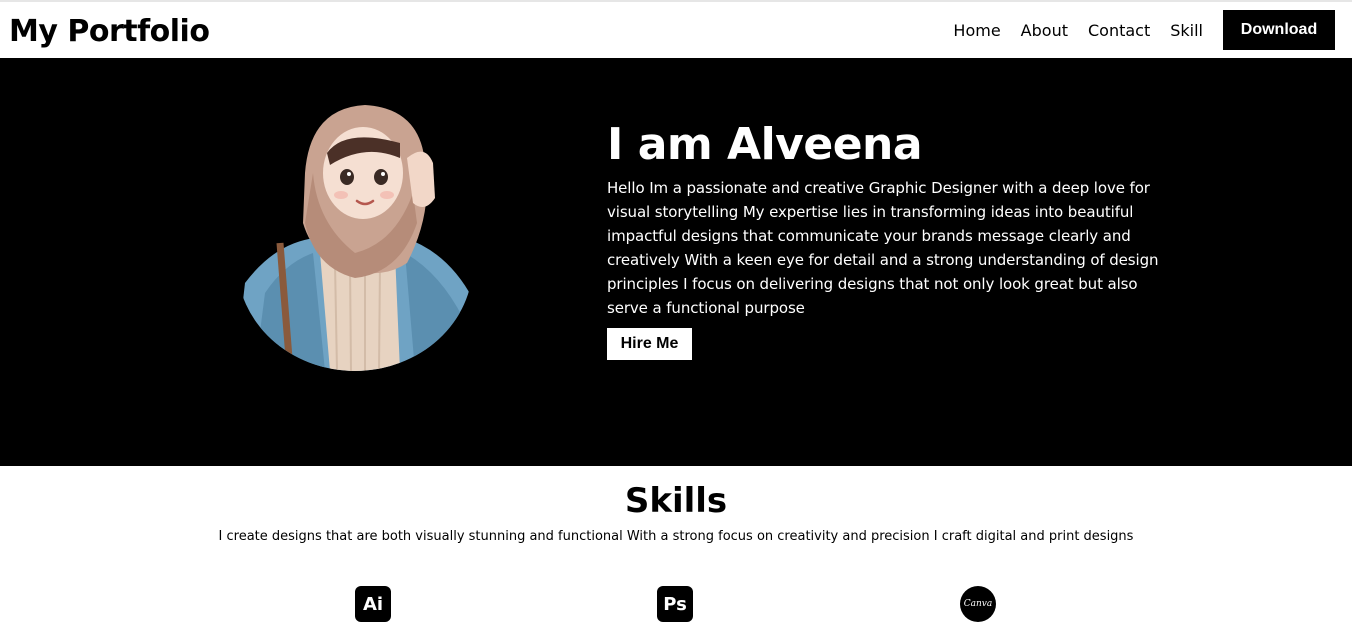  I want to click on nav-home: Home, so click(976, 30).